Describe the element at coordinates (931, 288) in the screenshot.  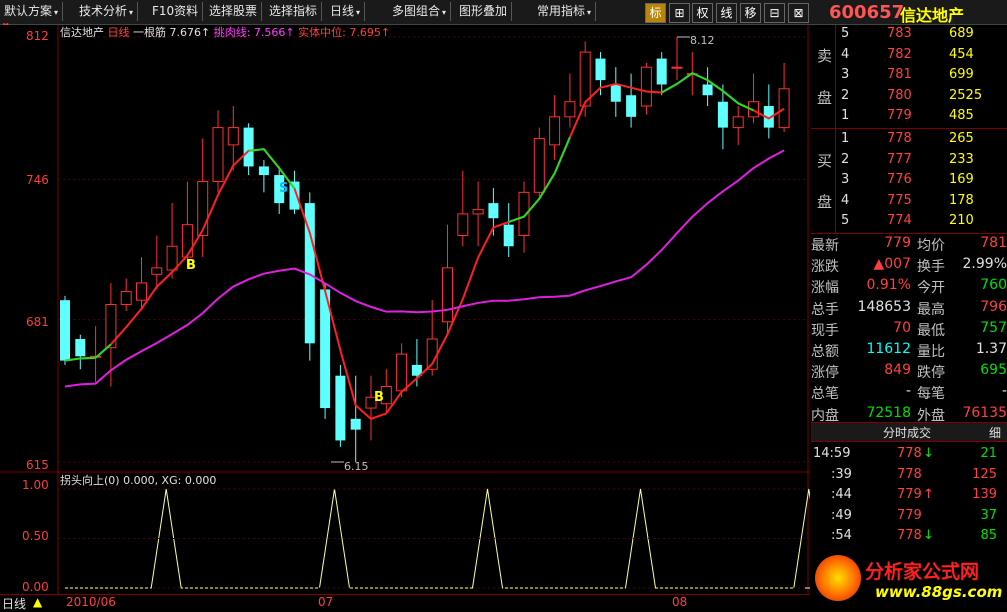
I see `stat-label: 今开` at that location.